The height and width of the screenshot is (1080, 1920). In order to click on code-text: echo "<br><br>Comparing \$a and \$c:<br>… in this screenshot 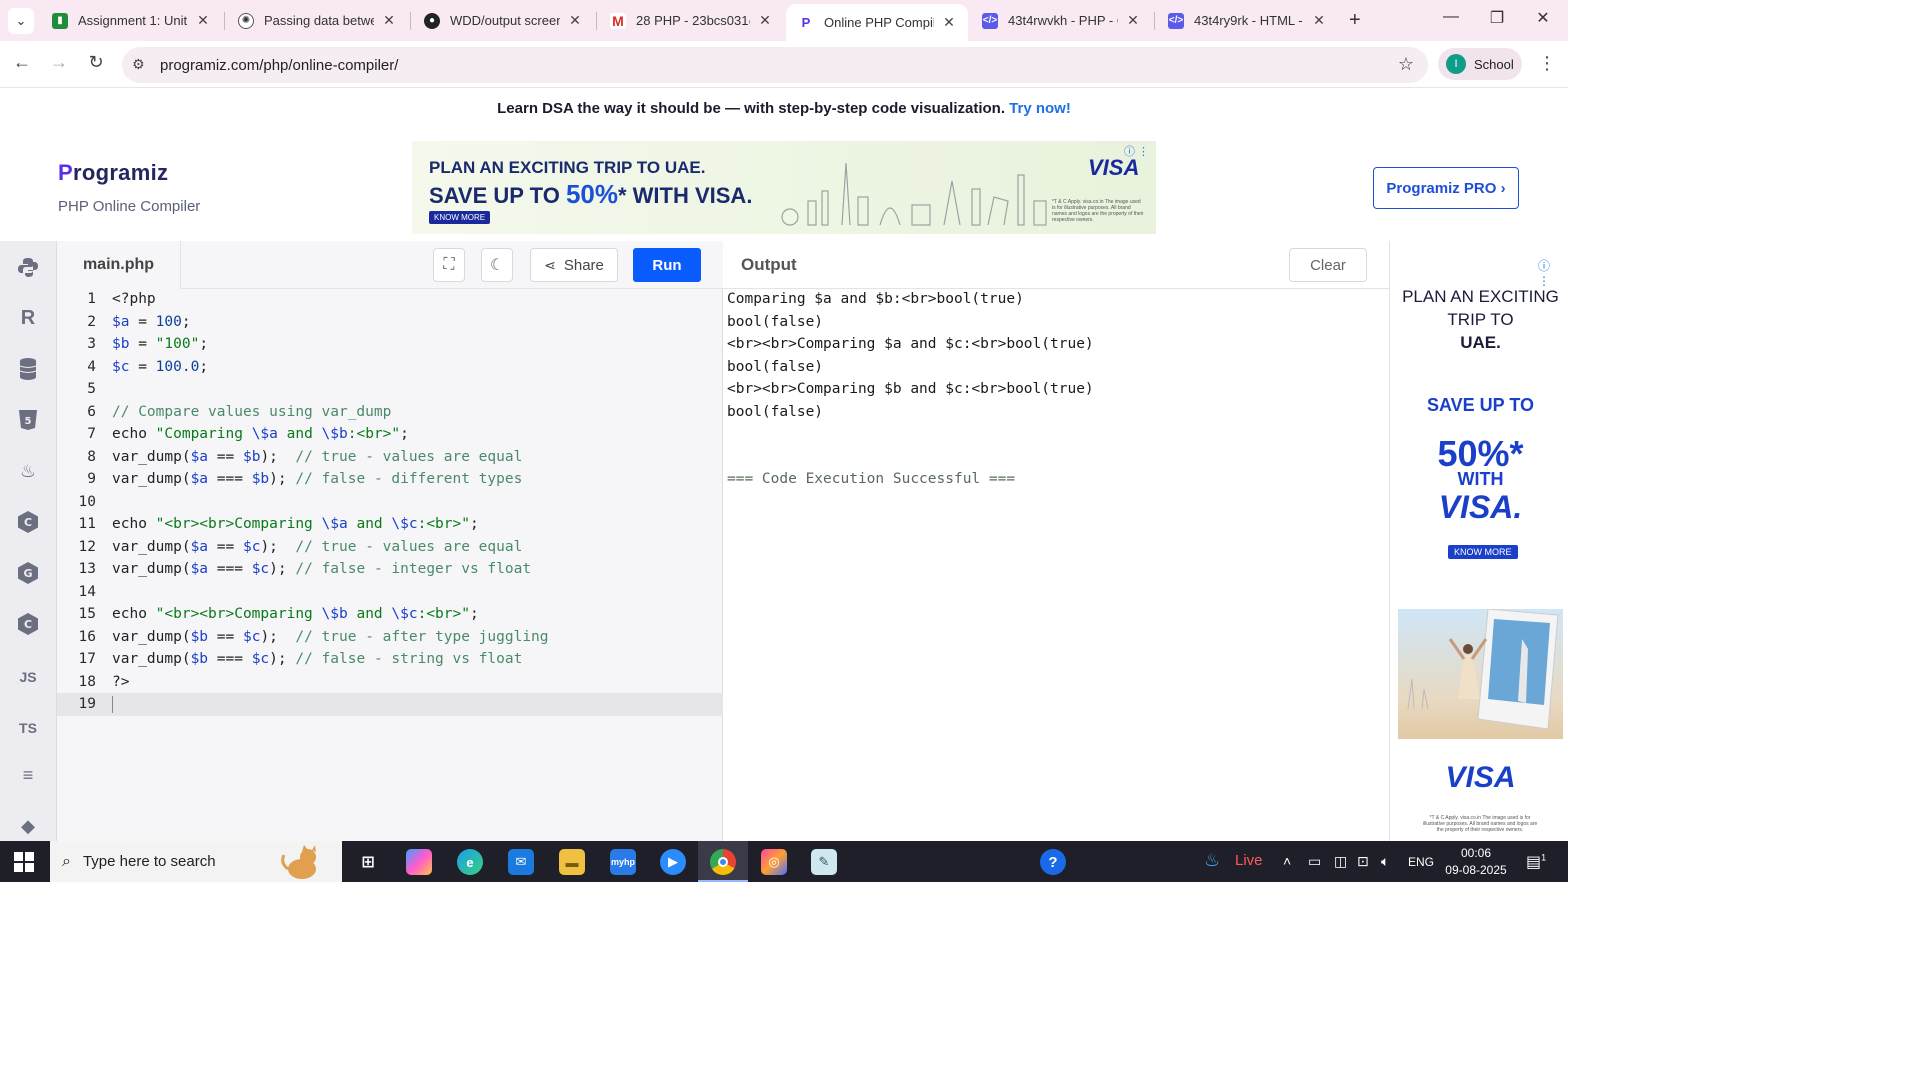, I will do `click(295, 524)`.